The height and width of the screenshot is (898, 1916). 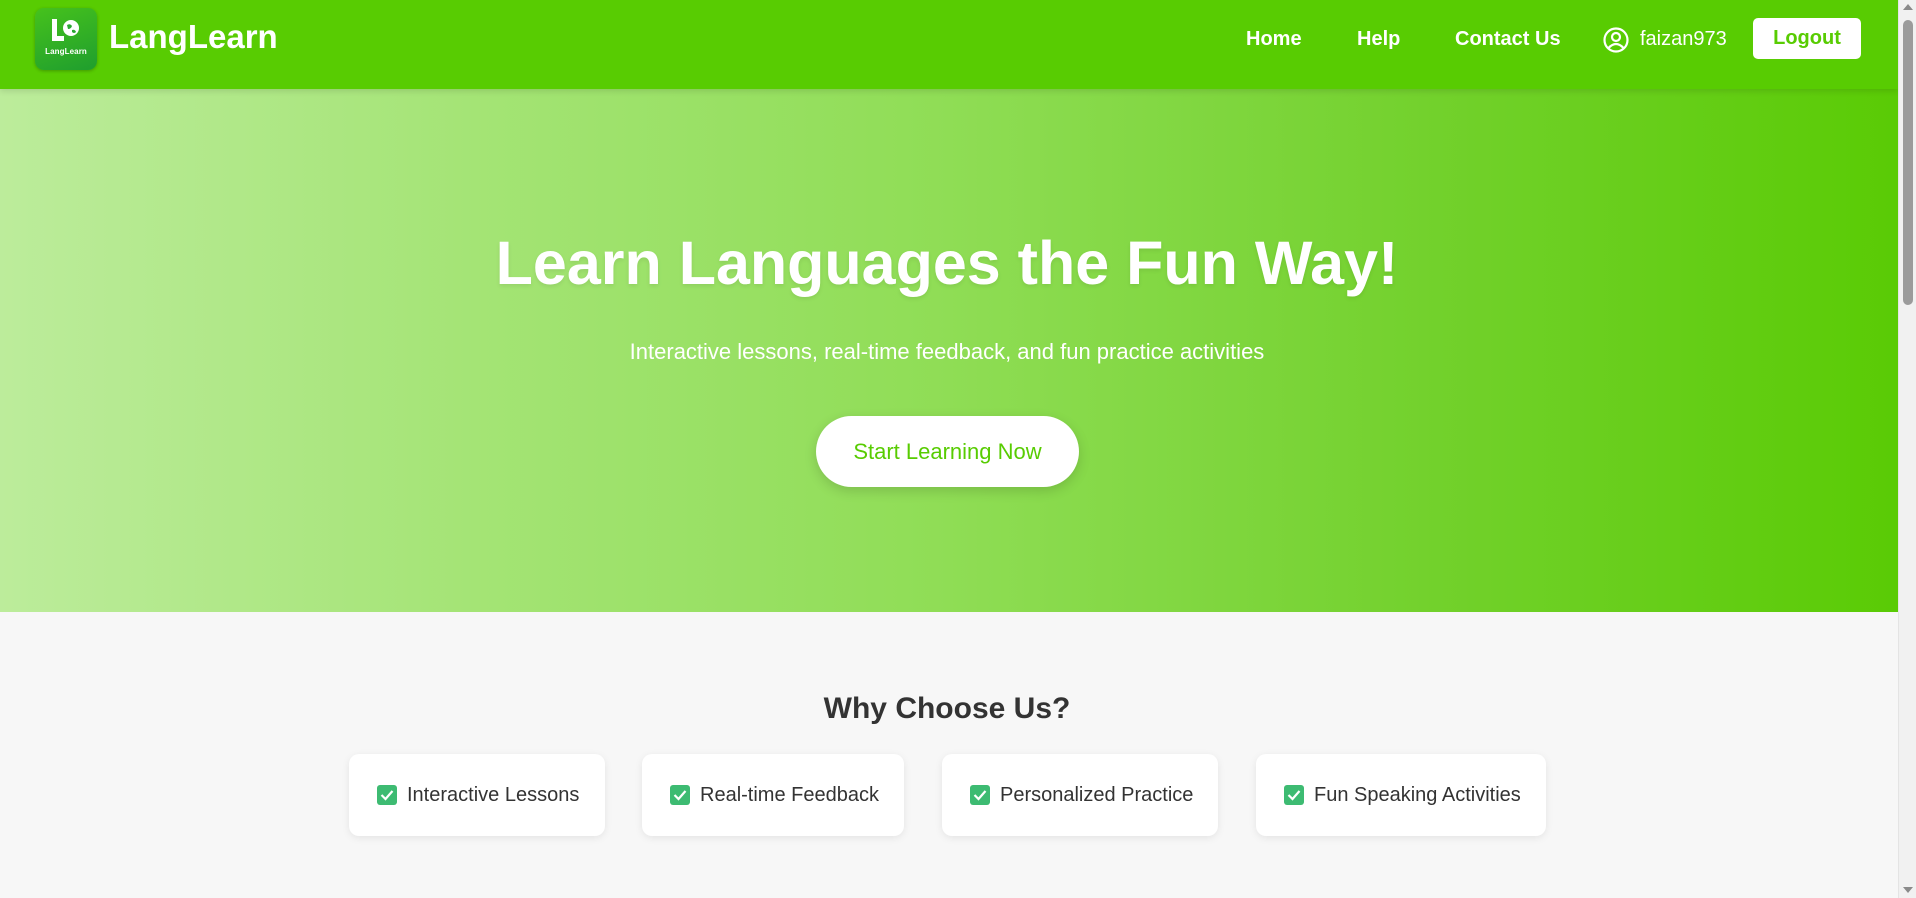 What do you see at coordinates (1378, 39) in the screenshot?
I see `nav-help-link: Help` at bounding box center [1378, 39].